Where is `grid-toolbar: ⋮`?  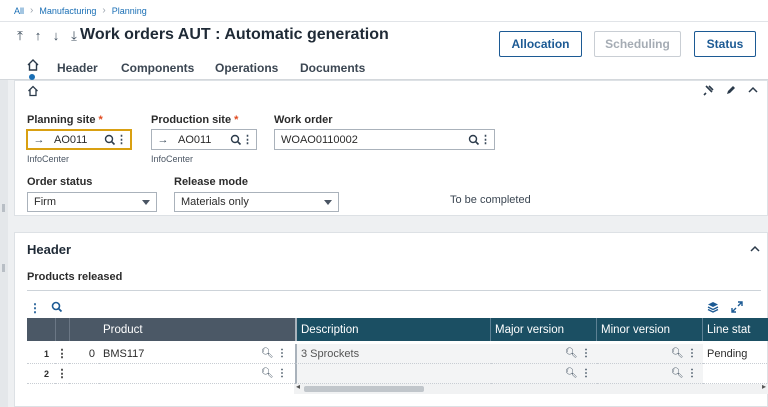 grid-toolbar: ⋮ is located at coordinates (46, 308).